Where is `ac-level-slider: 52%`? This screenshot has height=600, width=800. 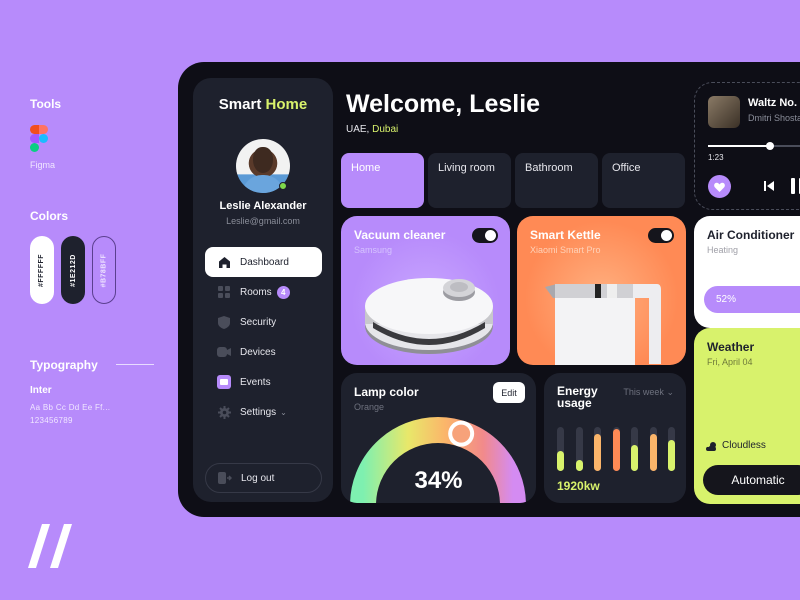
ac-level-slider: 52% is located at coordinates (752, 299).